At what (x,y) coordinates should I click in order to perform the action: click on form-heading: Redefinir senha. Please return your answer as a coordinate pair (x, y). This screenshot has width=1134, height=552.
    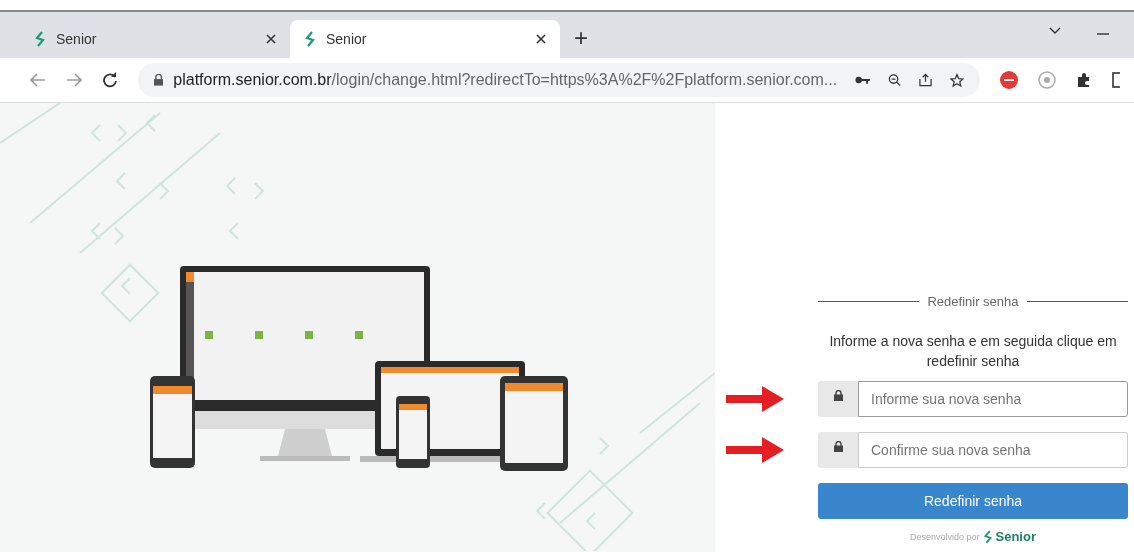
    Looking at the image, I should click on (973, 301).